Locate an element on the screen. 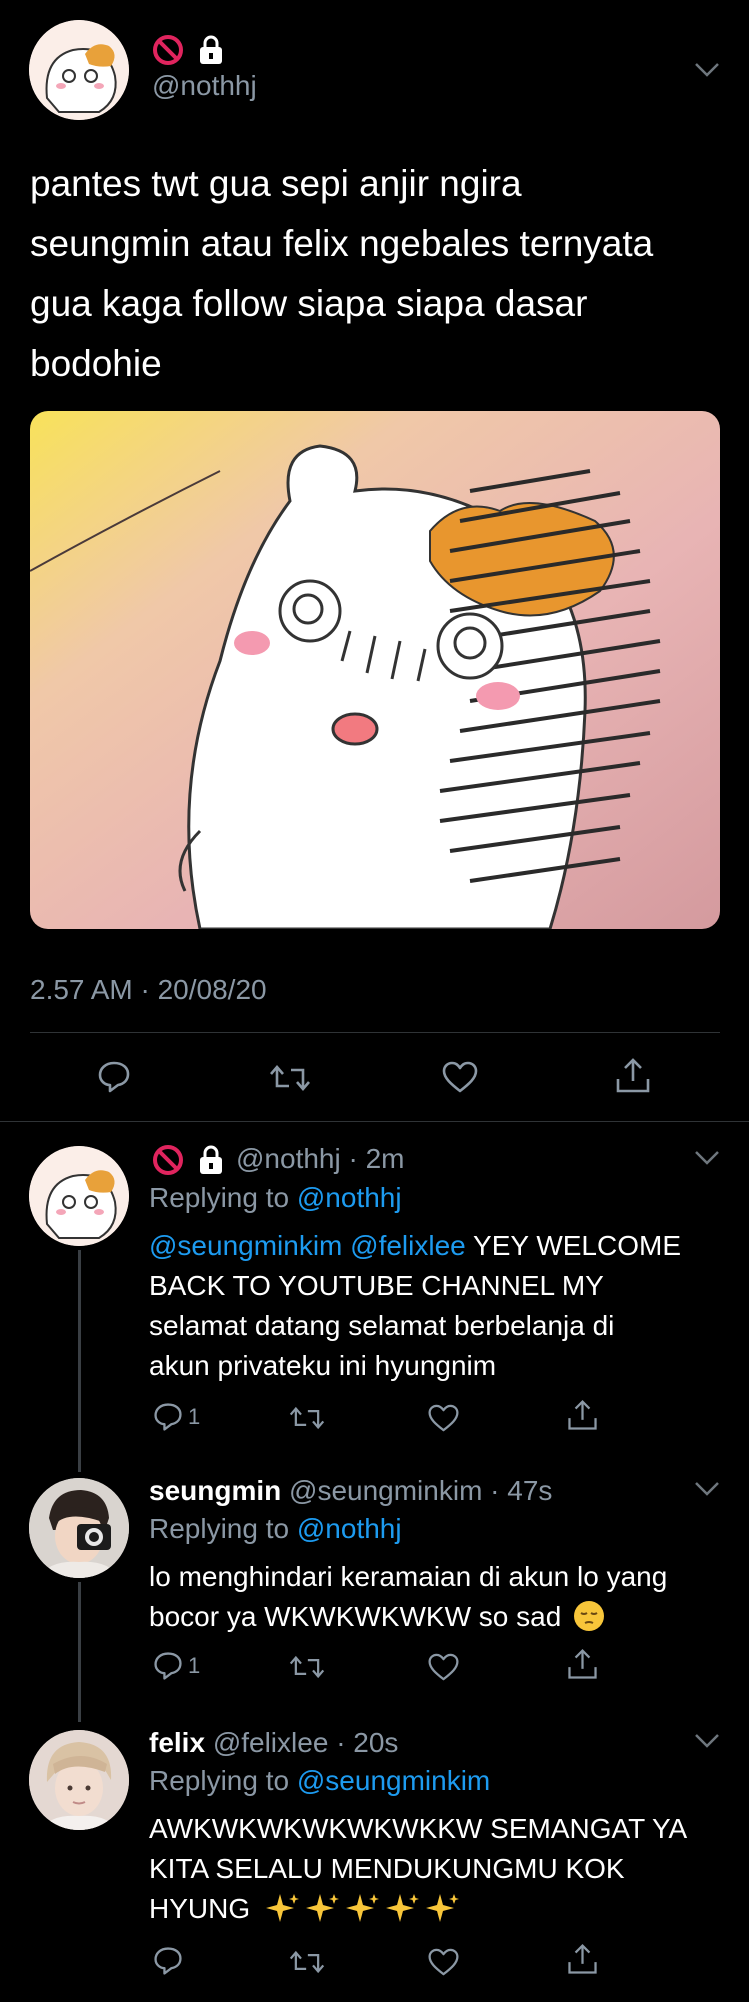 Image resolution: width=749 pixels, height=2002 pixels. sparkles-icon is located at coordinates (365, 1913).